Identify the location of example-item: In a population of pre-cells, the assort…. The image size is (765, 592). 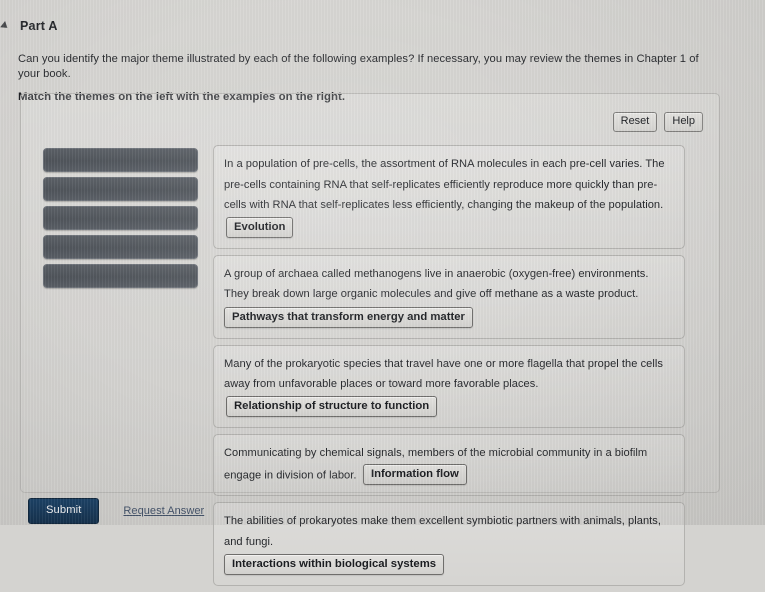
(449, 197).